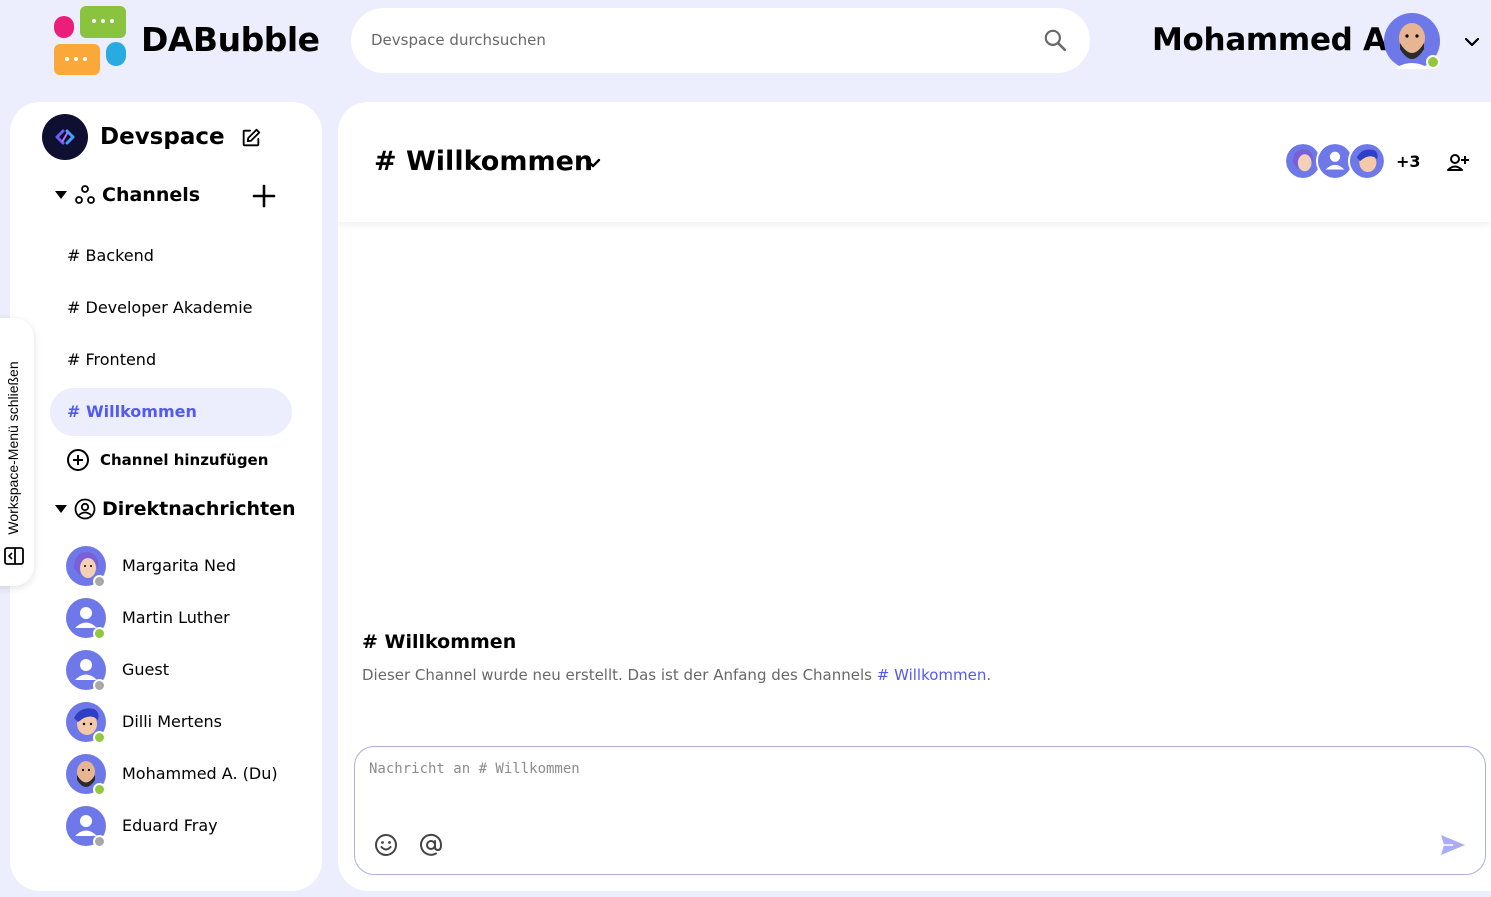  I want to click on add-channel-button: Channel hinzufügen, so click(167, 460).